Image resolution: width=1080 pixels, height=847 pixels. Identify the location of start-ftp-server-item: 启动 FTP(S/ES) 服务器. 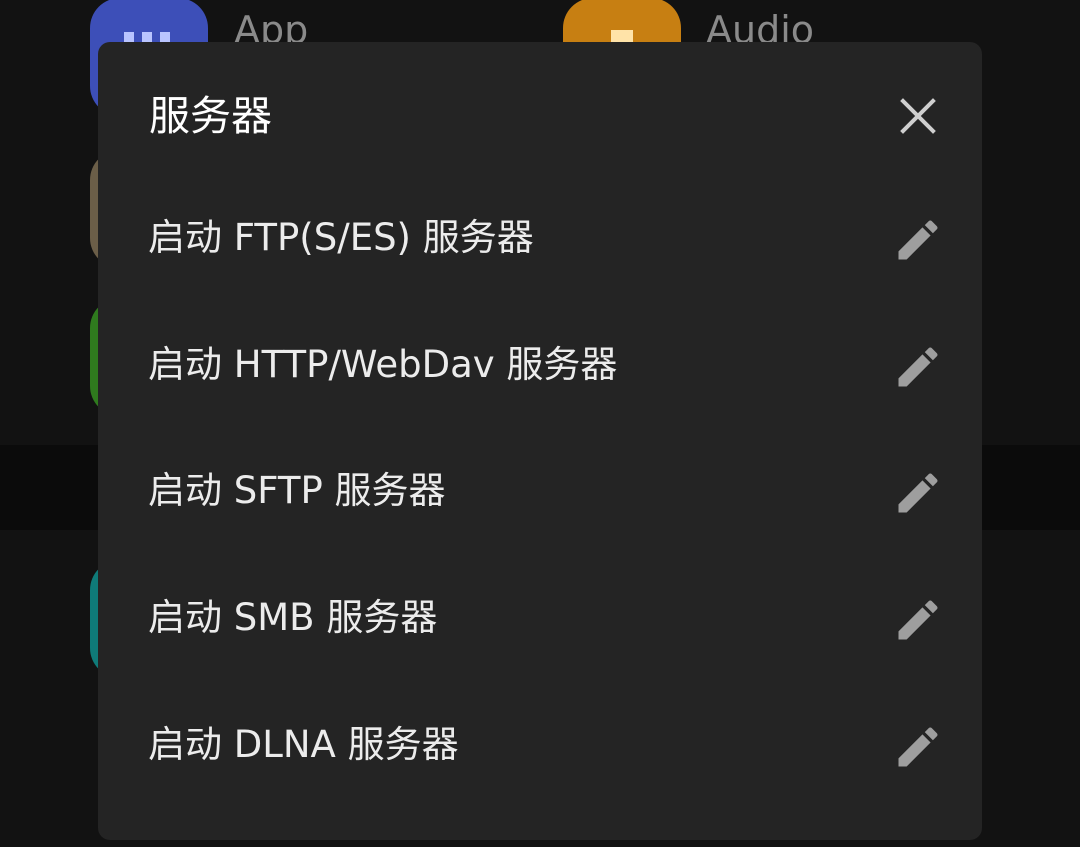
(540, 239).